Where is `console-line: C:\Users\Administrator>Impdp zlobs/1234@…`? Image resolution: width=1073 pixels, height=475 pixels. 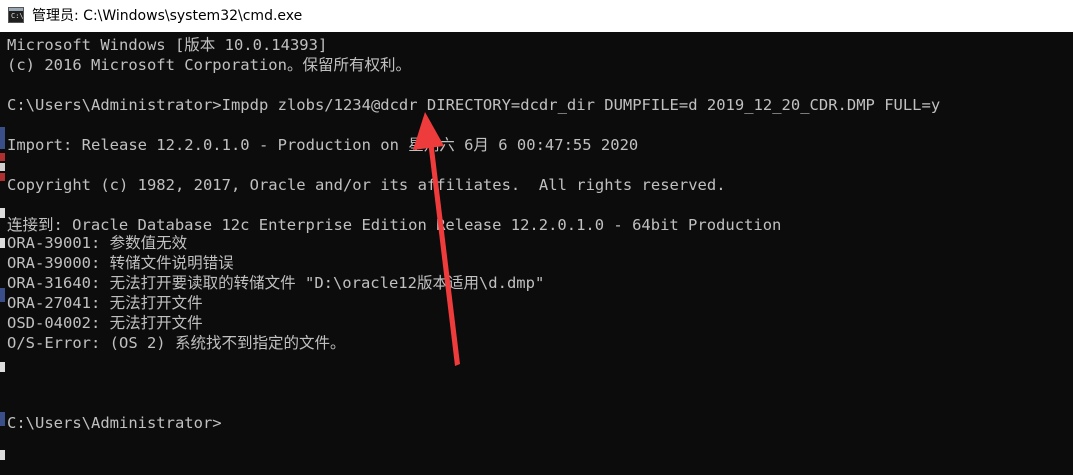
console-line: C:\Users\Administrator>Impdp zlobs/1234@… is located at coordinates (474, 105).